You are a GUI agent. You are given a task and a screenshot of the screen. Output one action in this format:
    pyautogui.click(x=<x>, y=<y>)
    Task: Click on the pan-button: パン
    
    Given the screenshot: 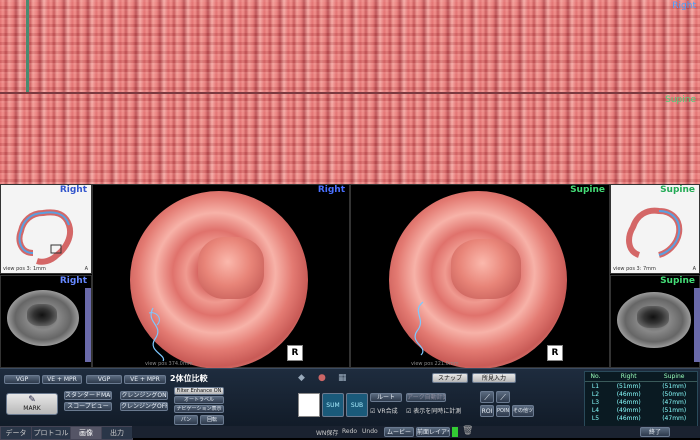 What is the action you would take?
    pyautogui.click(x=186, y=420)
    